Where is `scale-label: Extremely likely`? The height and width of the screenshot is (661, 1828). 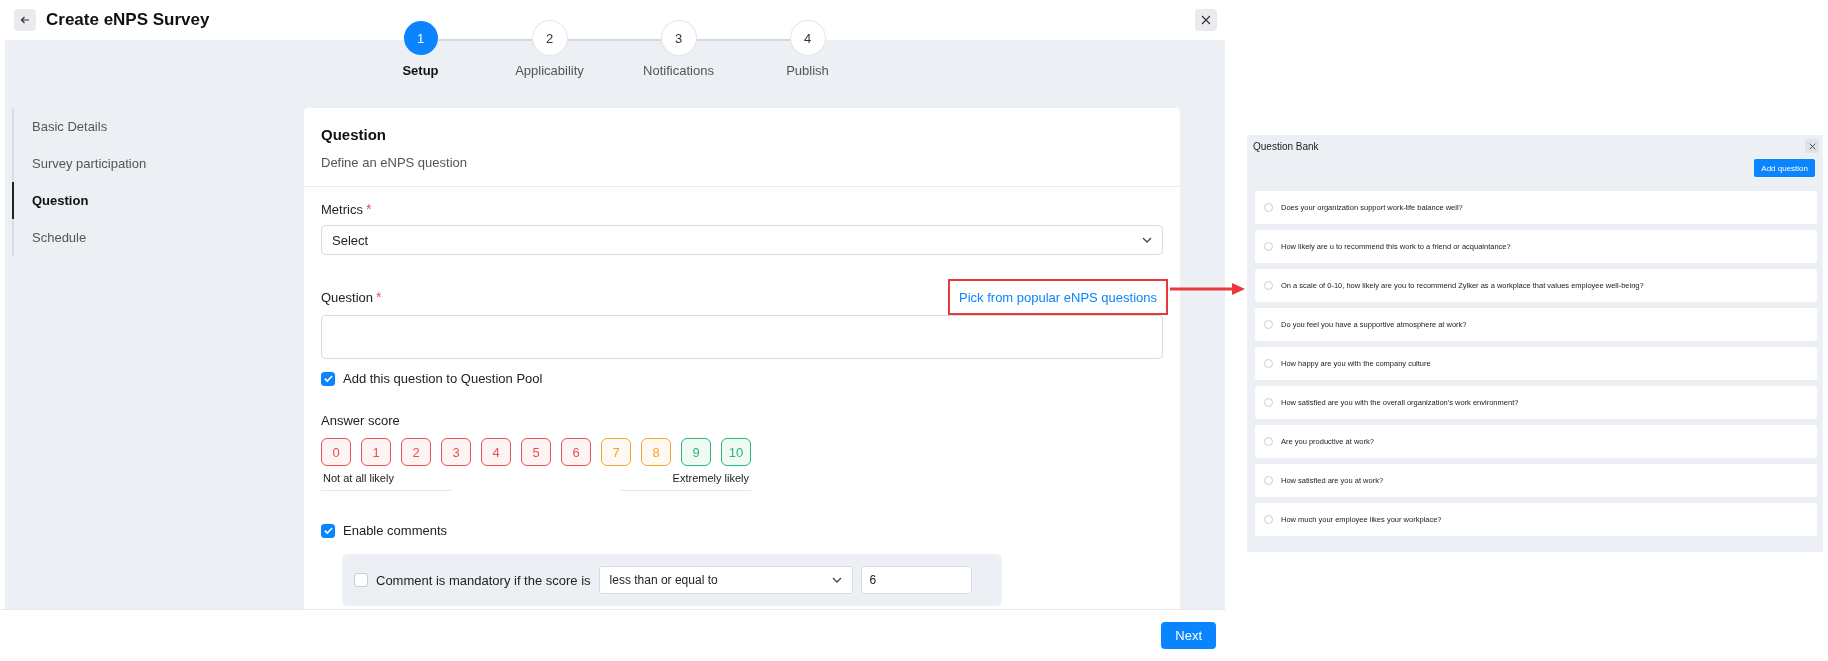
scale-label: Extremely likely is located at coordinates (686, 481).